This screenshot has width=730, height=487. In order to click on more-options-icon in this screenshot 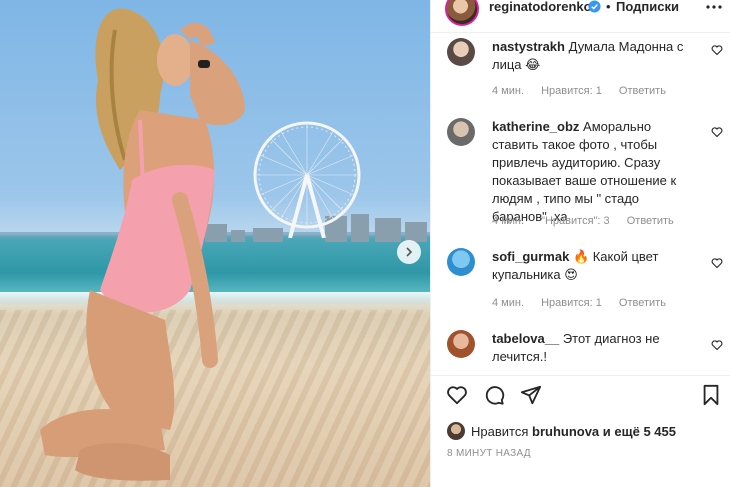, I will do `click(714, 7)`.